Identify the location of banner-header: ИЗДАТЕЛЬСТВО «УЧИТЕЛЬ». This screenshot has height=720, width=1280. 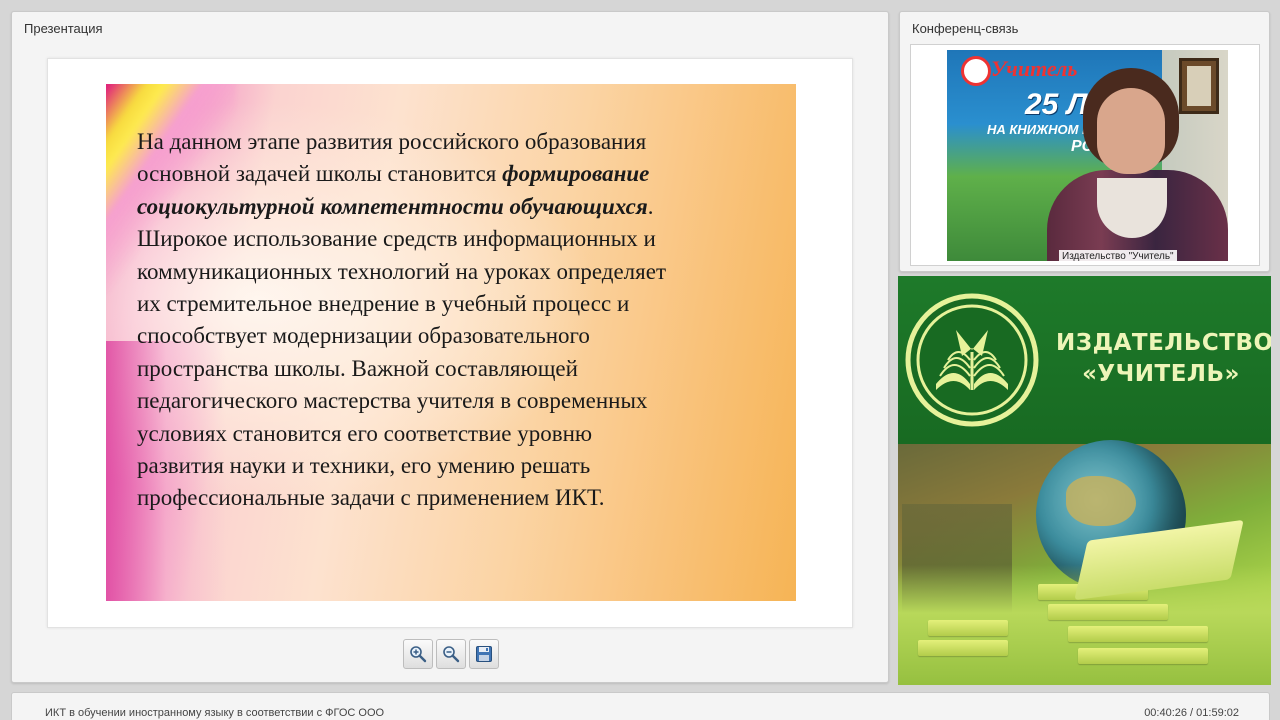
(1084, 360).